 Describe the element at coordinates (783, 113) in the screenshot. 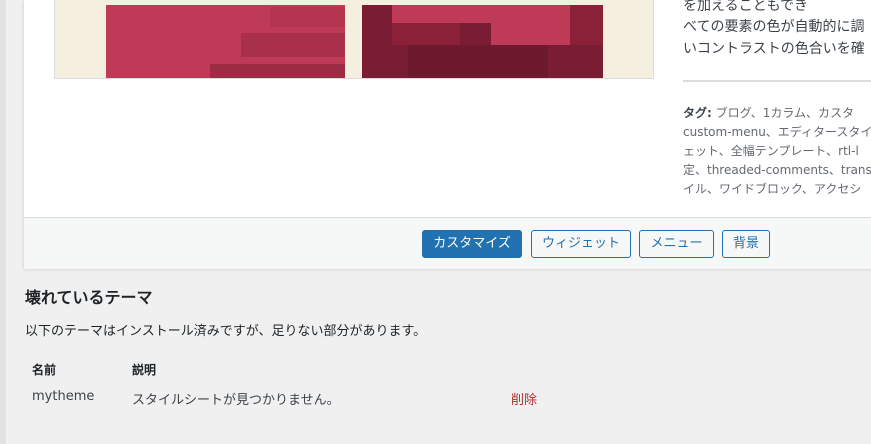

I see `tags-text: ブログ、1カラム、カスタ` at that location.